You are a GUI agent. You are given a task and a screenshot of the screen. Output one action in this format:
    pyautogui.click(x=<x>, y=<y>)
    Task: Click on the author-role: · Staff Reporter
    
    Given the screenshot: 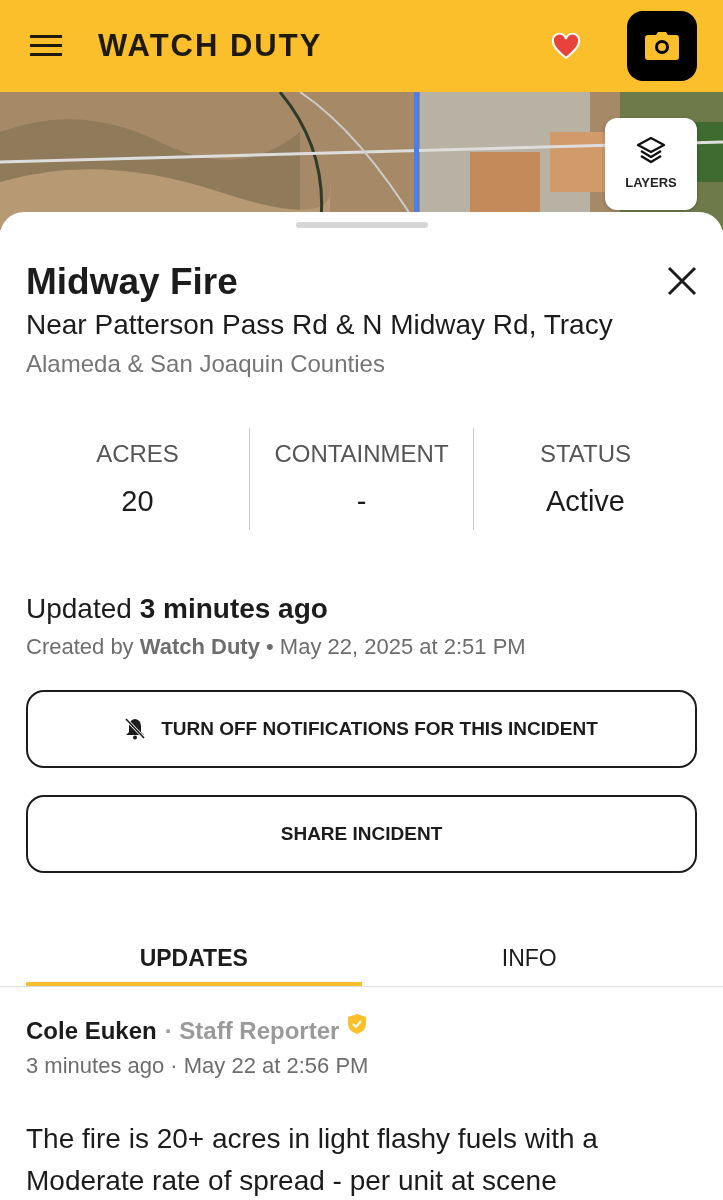 What is the action you would take?
    pyautogui.click(x=252, y=1030)
    